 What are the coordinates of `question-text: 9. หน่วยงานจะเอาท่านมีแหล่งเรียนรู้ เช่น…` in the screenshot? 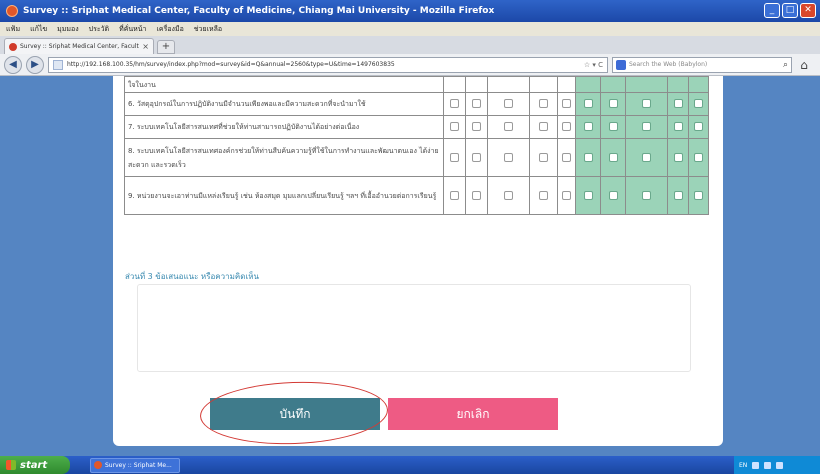 It's located at (284, 195).